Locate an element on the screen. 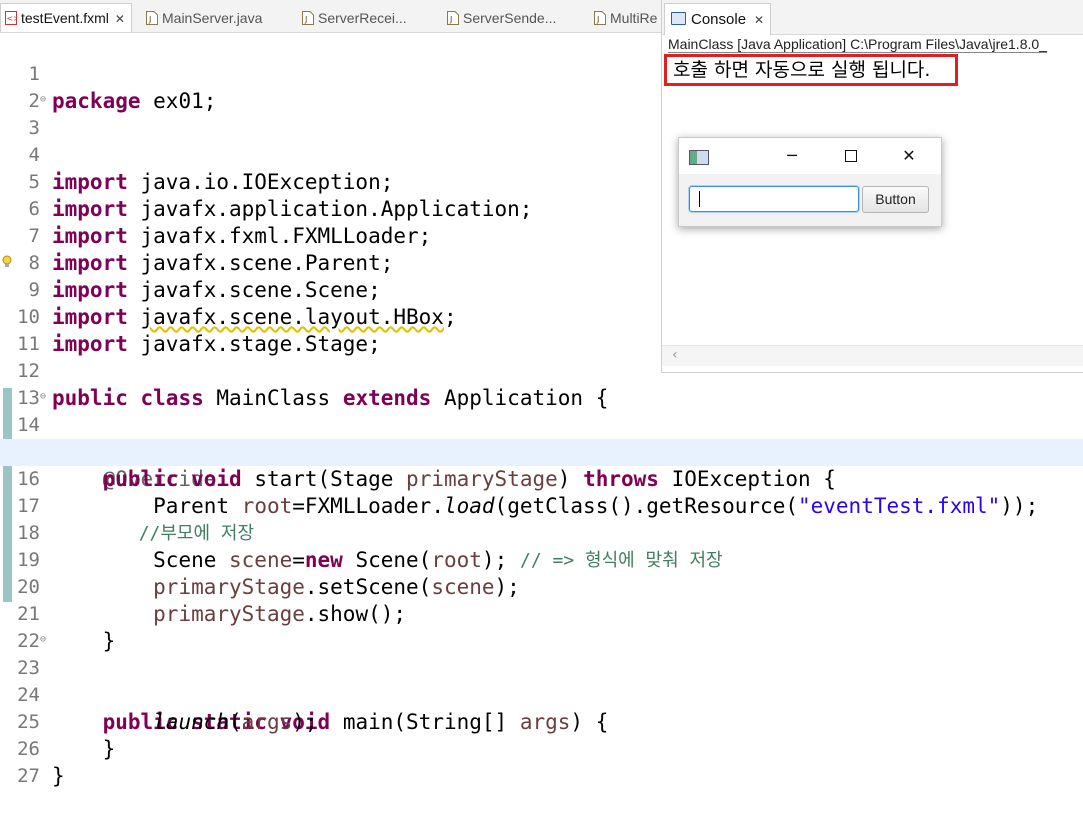 This screenshot has height=817, width=1083. console-tab-bar: Console ✕ is located at coordinates (872, 17).